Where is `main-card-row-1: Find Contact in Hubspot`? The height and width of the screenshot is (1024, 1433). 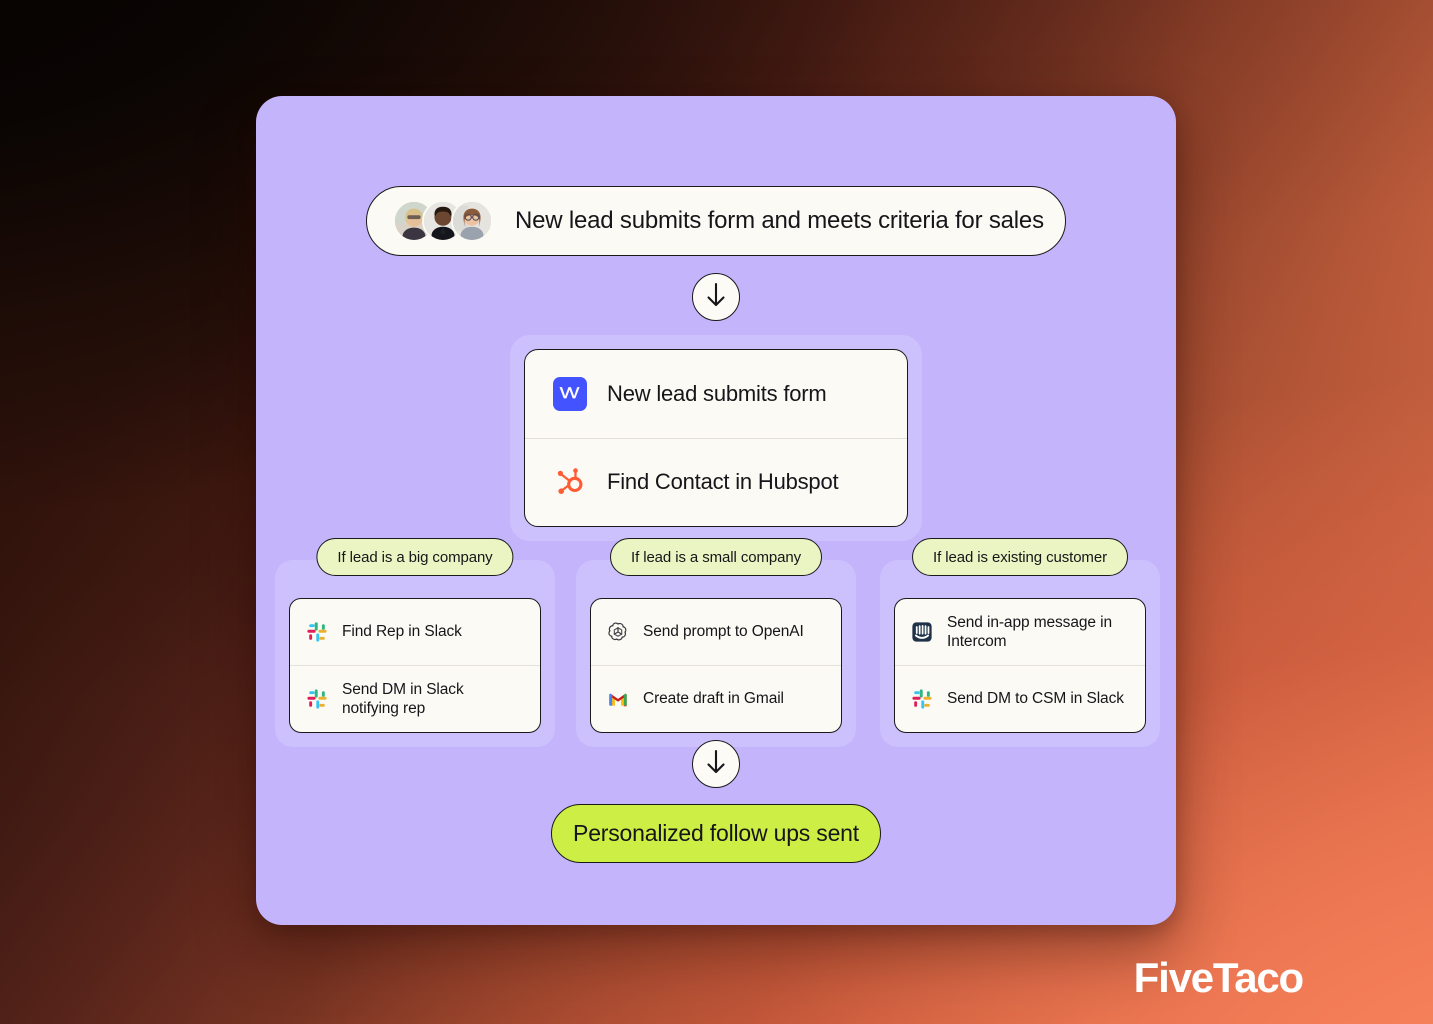 main-card-row-1: Find Contact in Hubspot is located at coordinates (716, 482).